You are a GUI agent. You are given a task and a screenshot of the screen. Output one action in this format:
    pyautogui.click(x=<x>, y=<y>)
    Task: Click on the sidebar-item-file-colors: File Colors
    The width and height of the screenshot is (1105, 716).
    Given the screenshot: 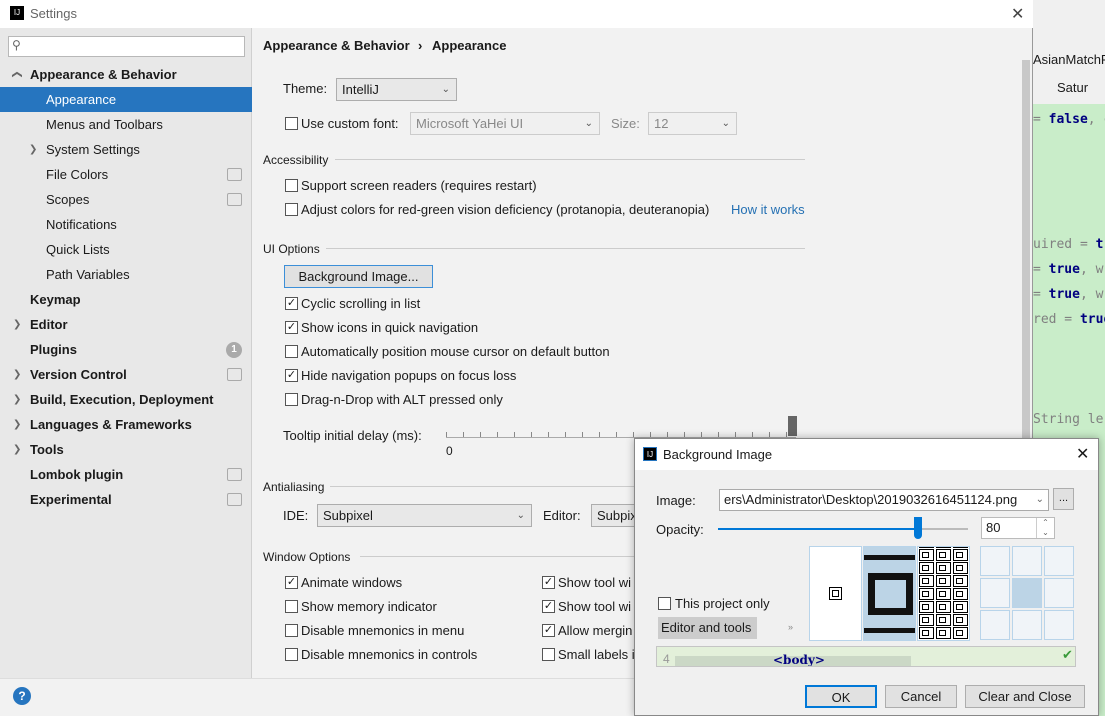 What is the action you would take?
    pyautogui.click(x=126, y=174)
    